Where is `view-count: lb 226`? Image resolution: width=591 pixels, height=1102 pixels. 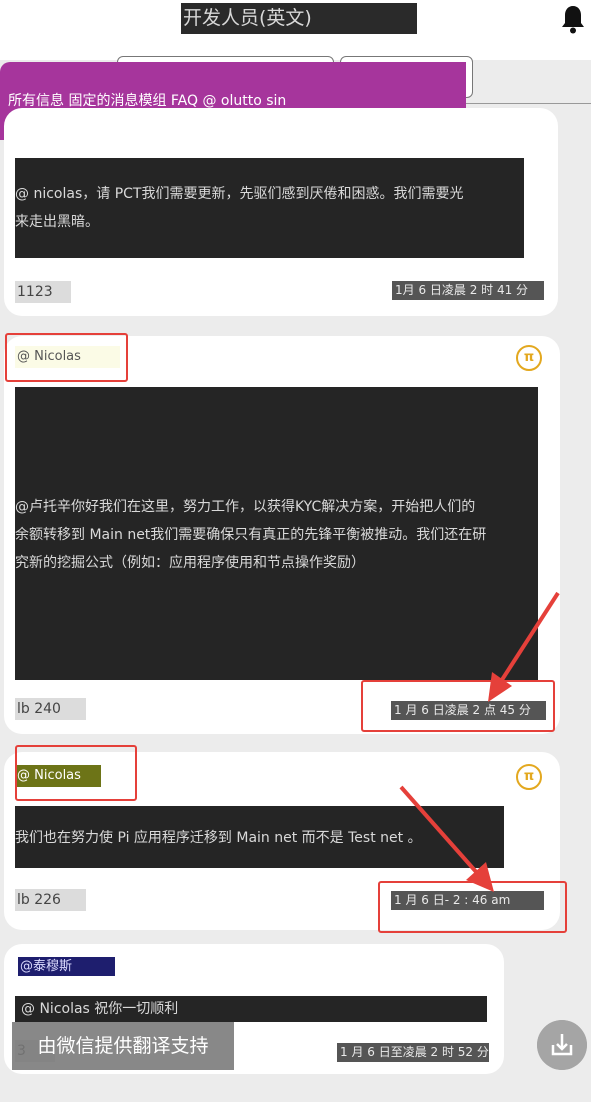 view-count: lb 226 is located at coordinates (50, 900).